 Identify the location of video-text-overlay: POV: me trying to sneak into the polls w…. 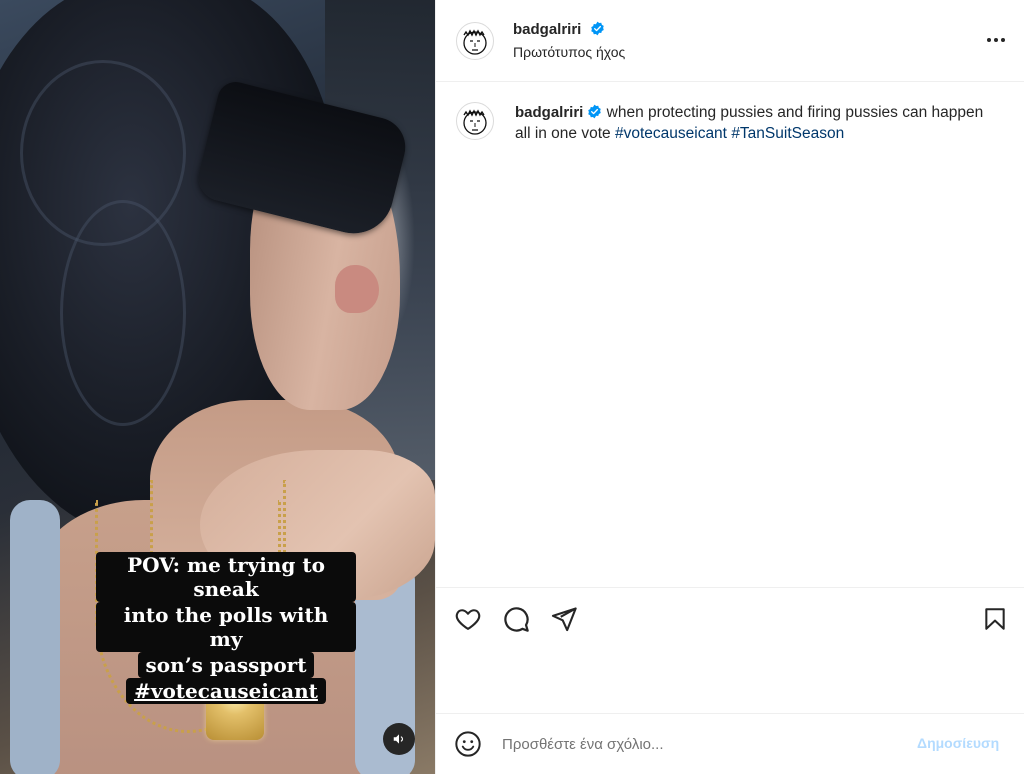
(226, 628).